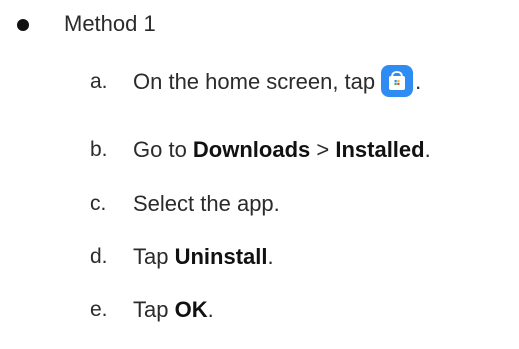 The height and width of the screenshot is (349, 519). I want to click on ok-label: OK, so click(191, 309).